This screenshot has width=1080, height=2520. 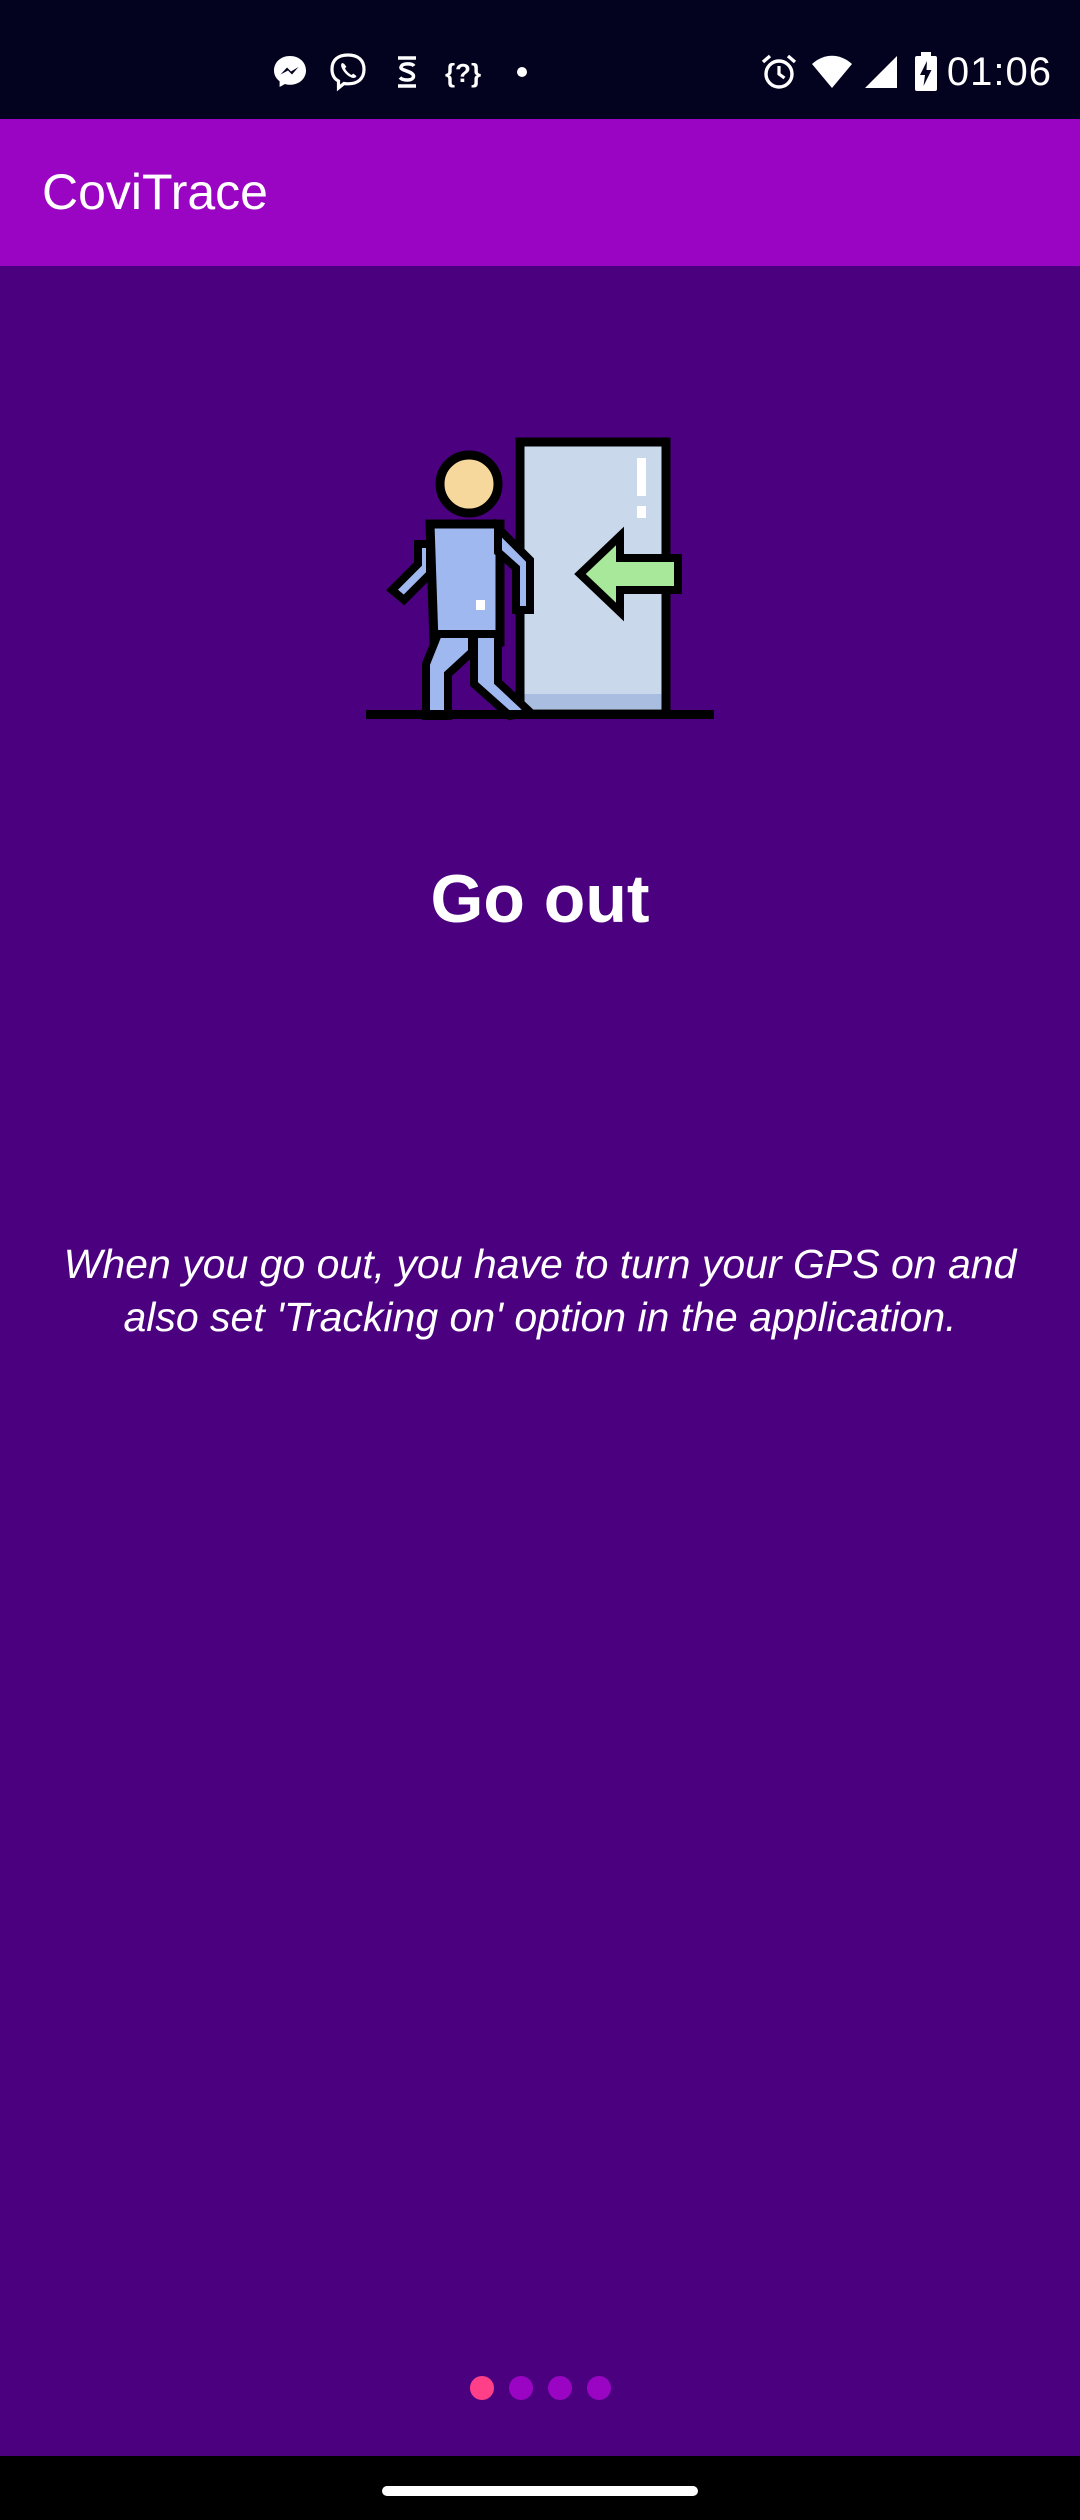 What do you see at coordinates (881, 72) in the screenshot?
I see `signal-icon` at bounding box center [881, 72].